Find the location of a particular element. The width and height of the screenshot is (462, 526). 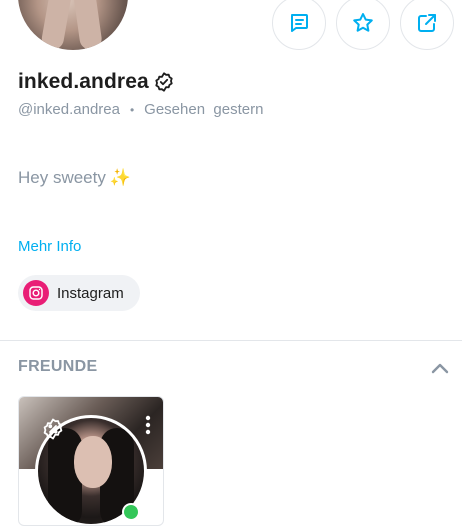

instagram-icon is located at coordinates (36, 293).